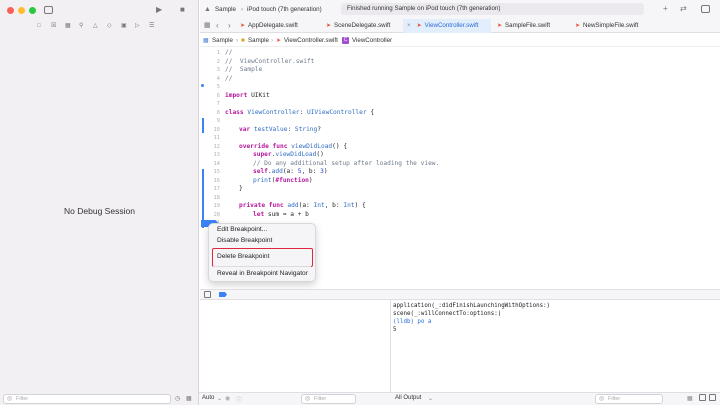 This screenshot has width=720, height=405. What do you see at coordinates (239, 399) in the screenshot?
I see `info-icon: ⓘ` at bounding box center [239, 399].